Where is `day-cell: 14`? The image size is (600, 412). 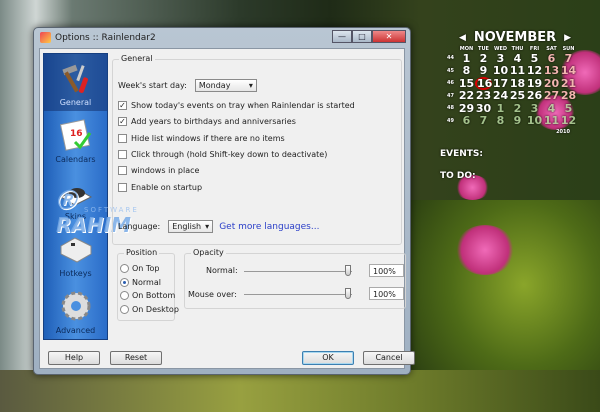
day-cell: 14 is located at coordinates (568, 70).